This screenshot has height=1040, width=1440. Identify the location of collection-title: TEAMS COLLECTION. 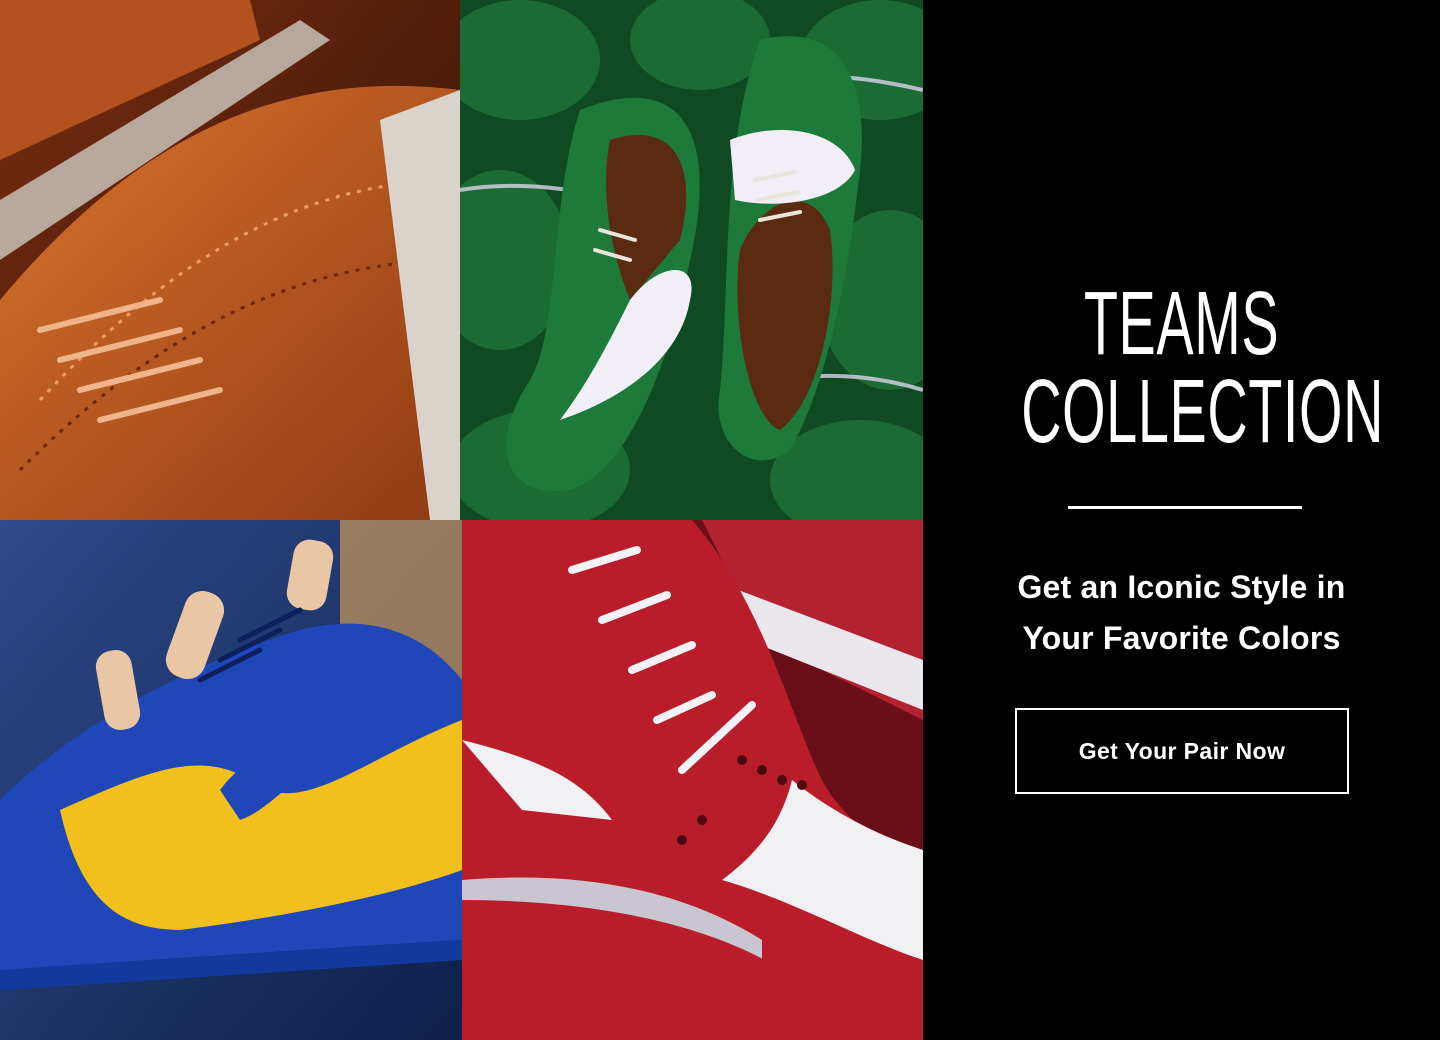
(1202, 368).